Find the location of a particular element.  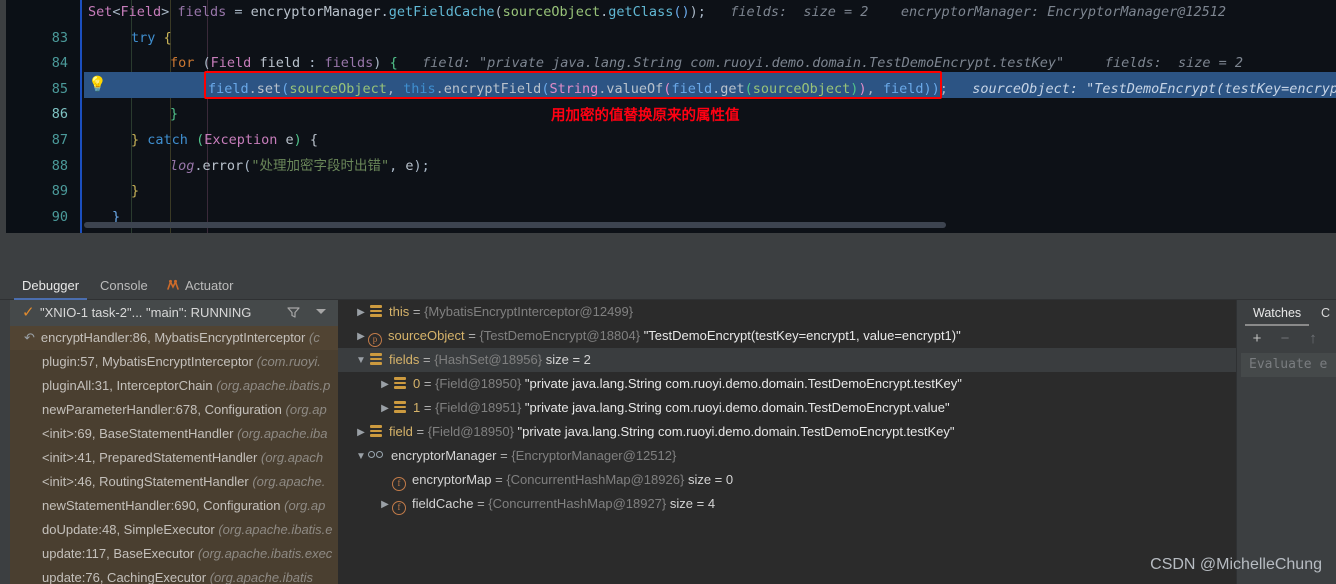

tab-watches-label: Watches is located at coordinates (1277, 313).